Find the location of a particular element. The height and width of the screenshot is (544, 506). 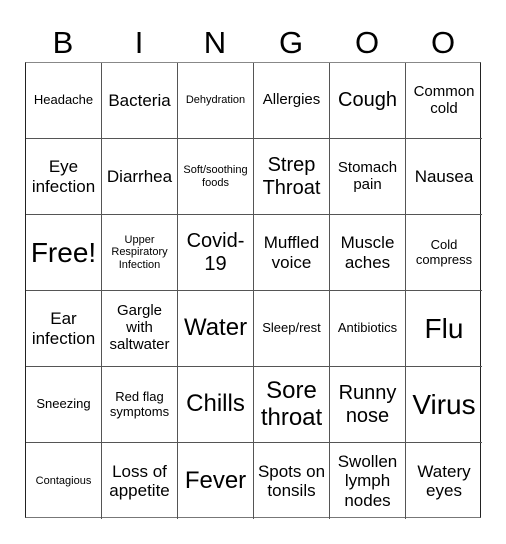

bingo-cell: Sleep/rest is located at coordinates (292, 329).